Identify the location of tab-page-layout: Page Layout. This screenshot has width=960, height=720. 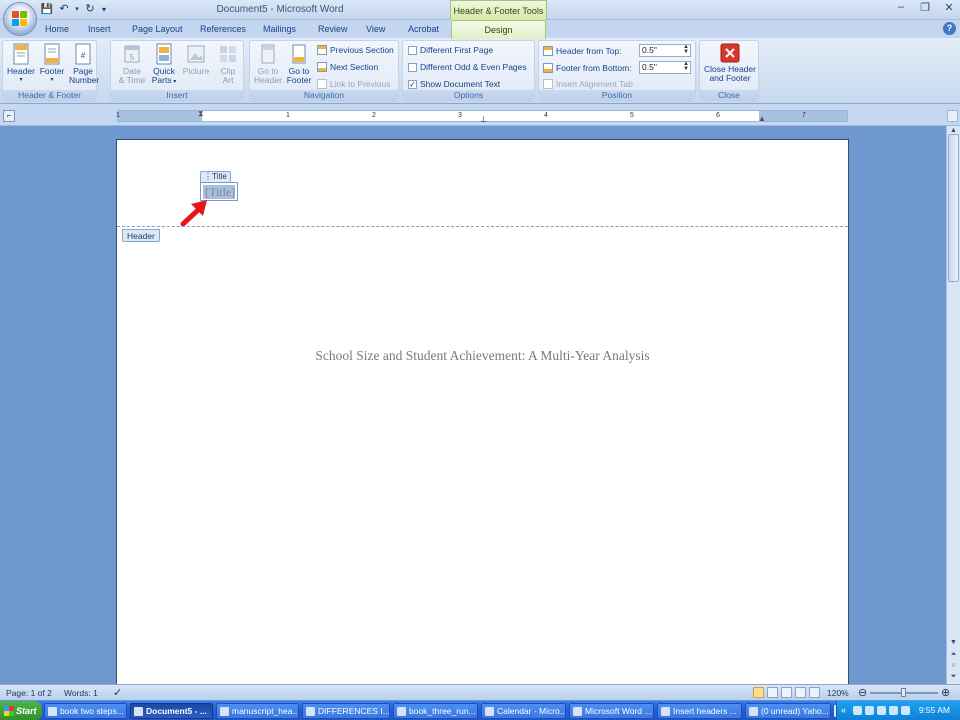
(157, 30).